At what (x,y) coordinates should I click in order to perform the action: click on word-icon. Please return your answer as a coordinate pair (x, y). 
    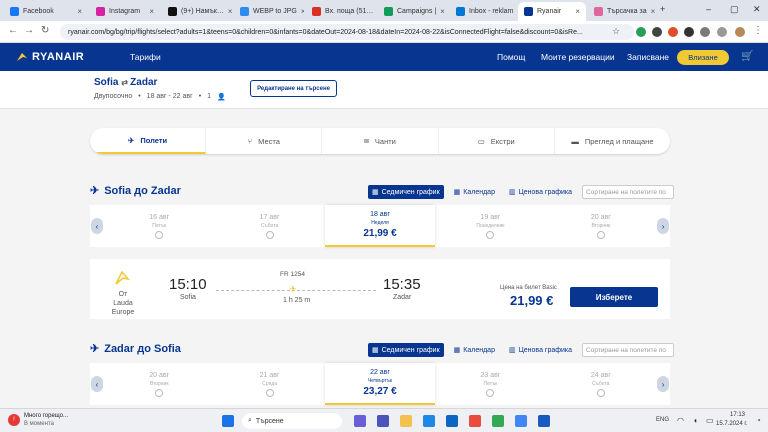
    Looking at the image, I should click on (544, 421).